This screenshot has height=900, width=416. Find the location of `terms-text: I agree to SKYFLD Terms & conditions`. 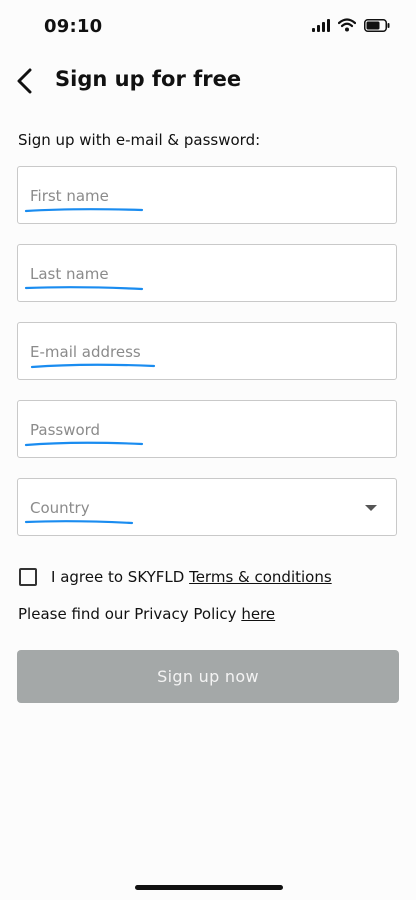

terms-text: I agree to SKYFLD Terms & conditions is located at coordinates (191, 577).